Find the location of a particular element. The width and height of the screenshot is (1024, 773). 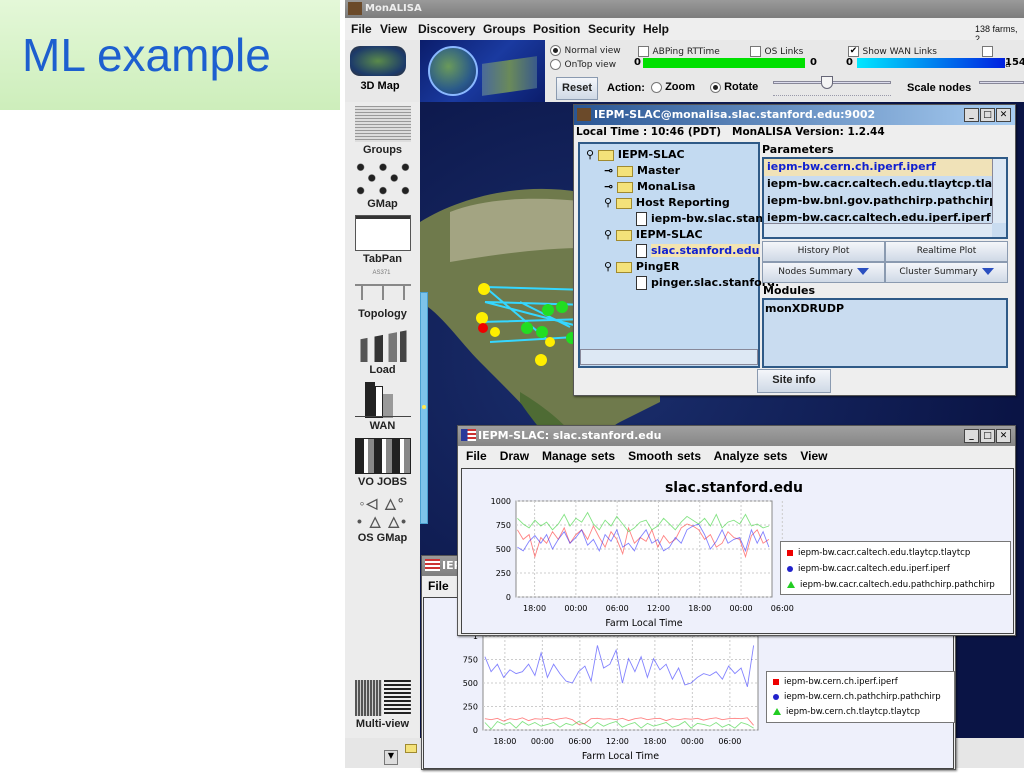

tree-horizontal-scrollbar is located at coordinates (669, 357).